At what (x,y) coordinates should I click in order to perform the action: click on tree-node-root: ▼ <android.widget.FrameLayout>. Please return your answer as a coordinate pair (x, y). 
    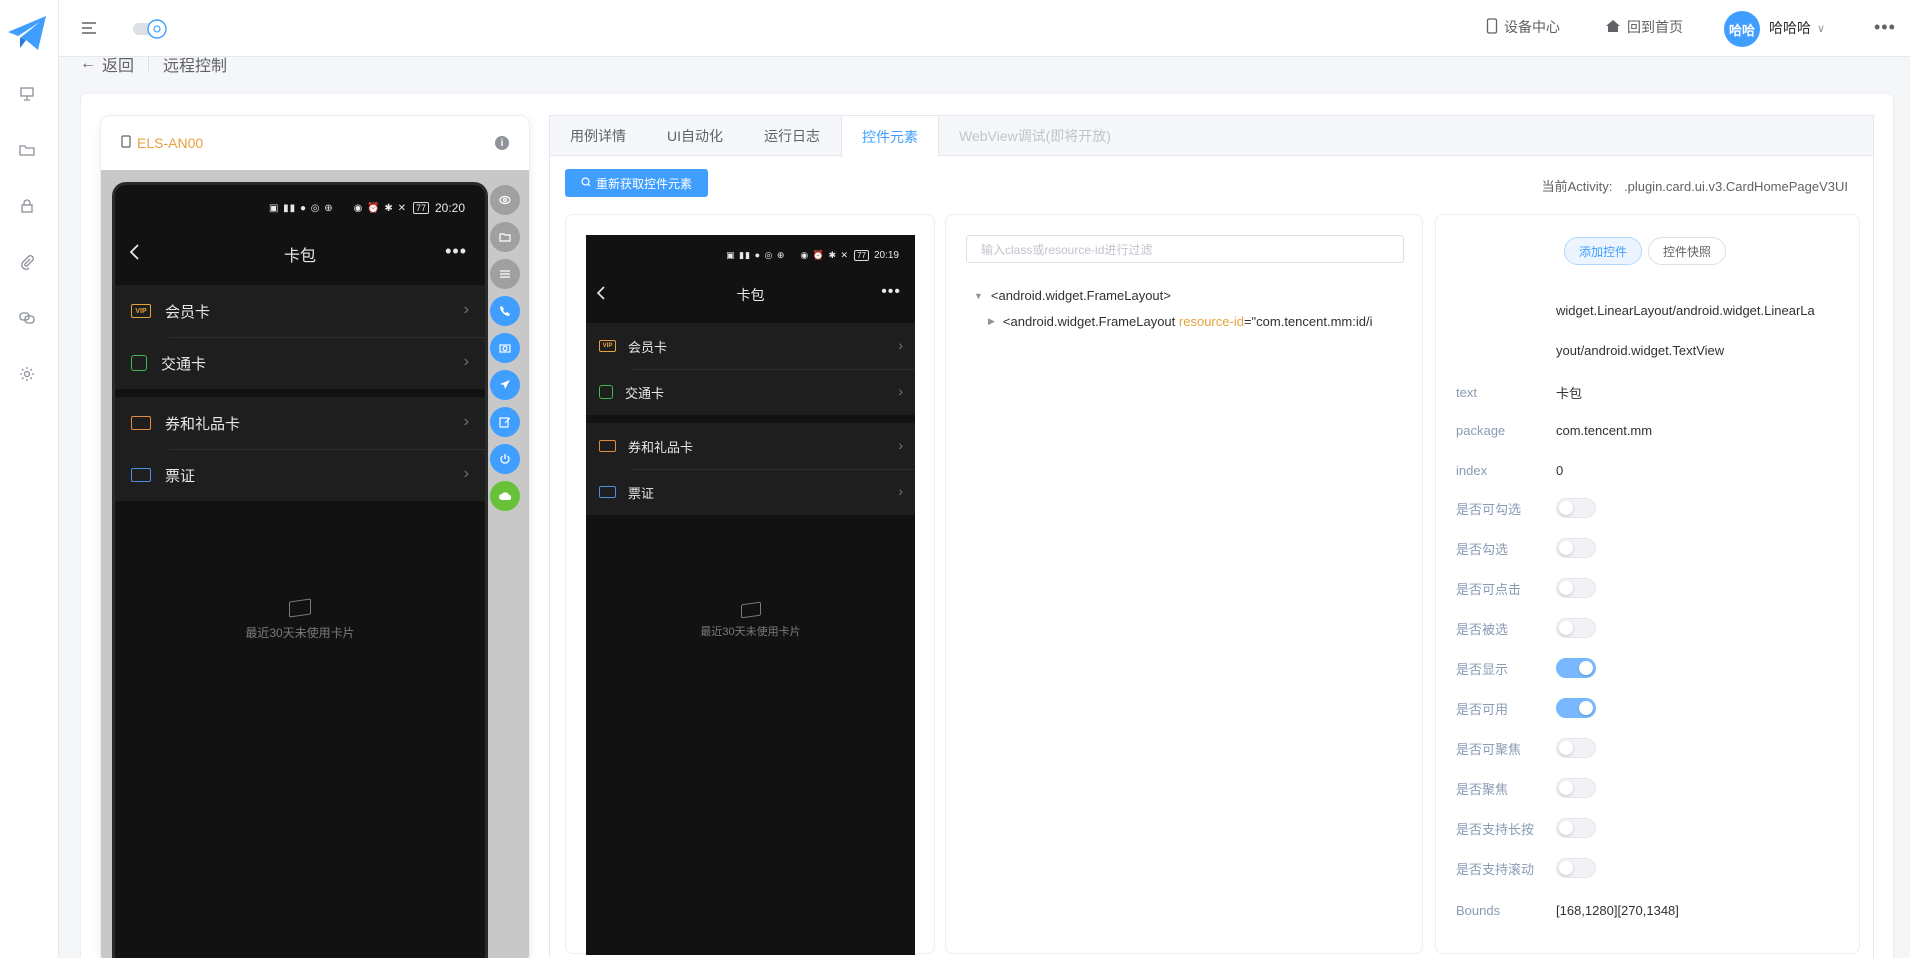
    Looking at the image, I should click on (1072, 295).